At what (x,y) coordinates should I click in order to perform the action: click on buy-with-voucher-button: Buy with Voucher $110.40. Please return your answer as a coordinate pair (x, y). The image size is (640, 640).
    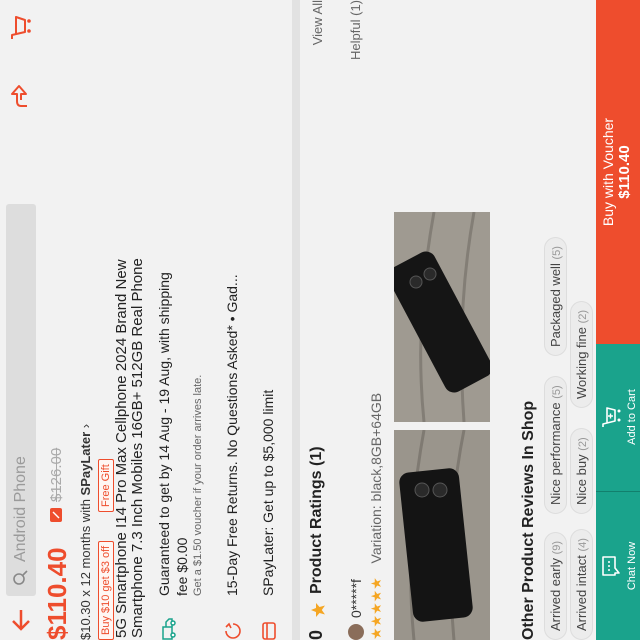
    Looking at the image, I should click on (618, 172).